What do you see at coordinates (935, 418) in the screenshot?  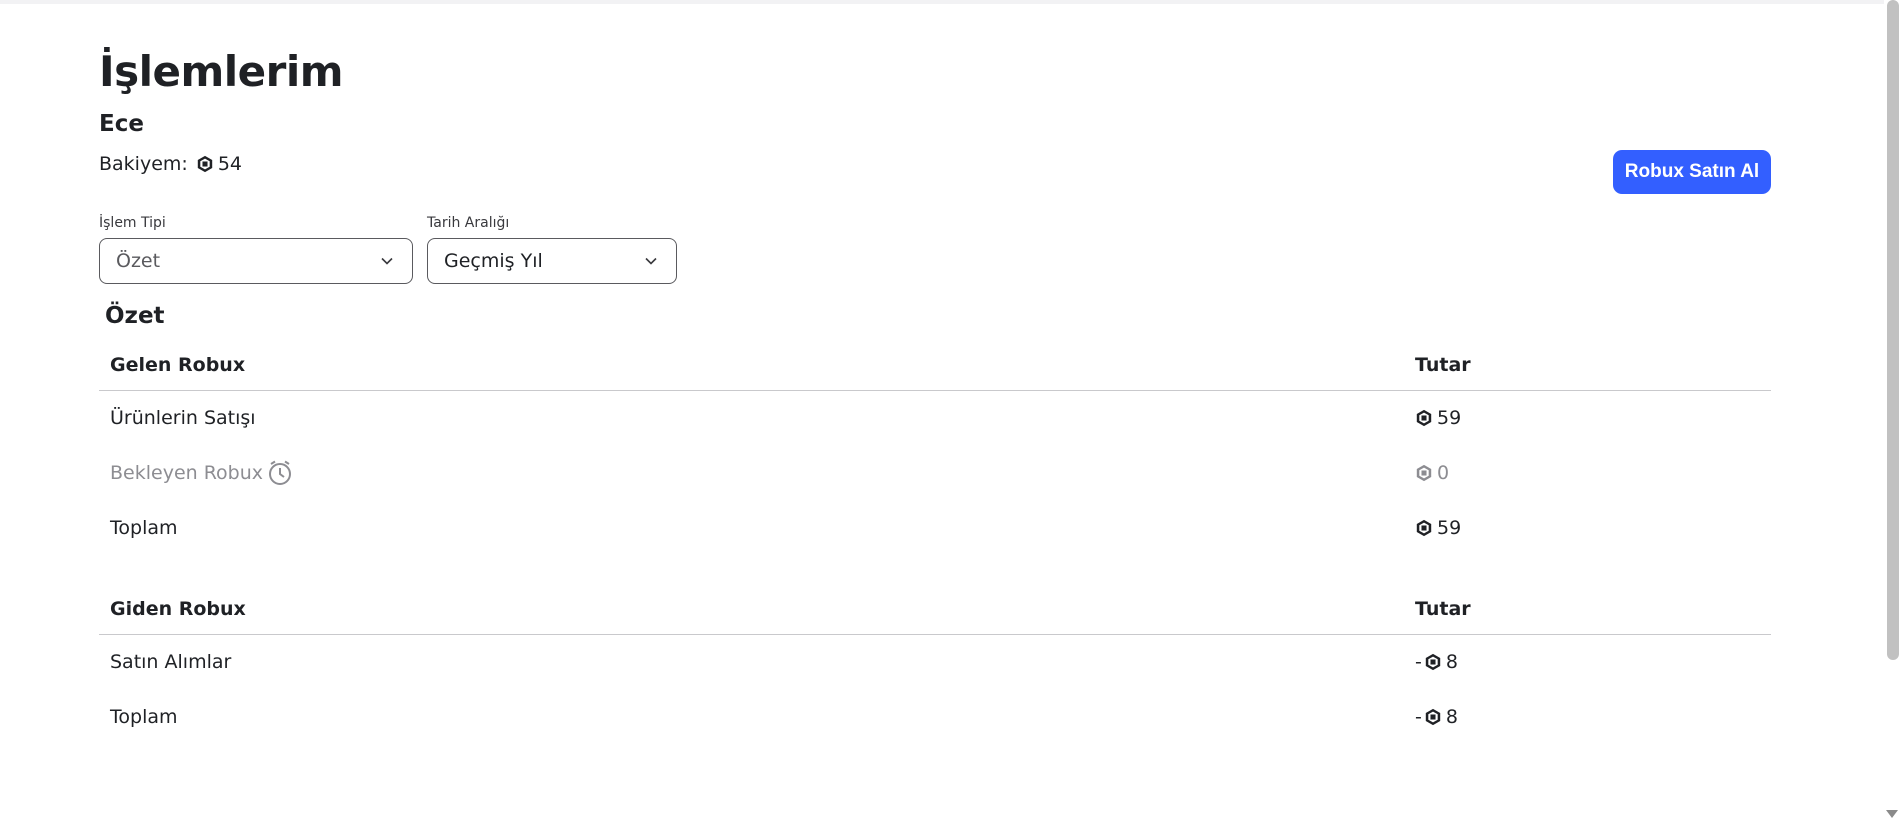 I see `table-row: Ürünlerin Satışı 59` at bounding box center [935, 418].